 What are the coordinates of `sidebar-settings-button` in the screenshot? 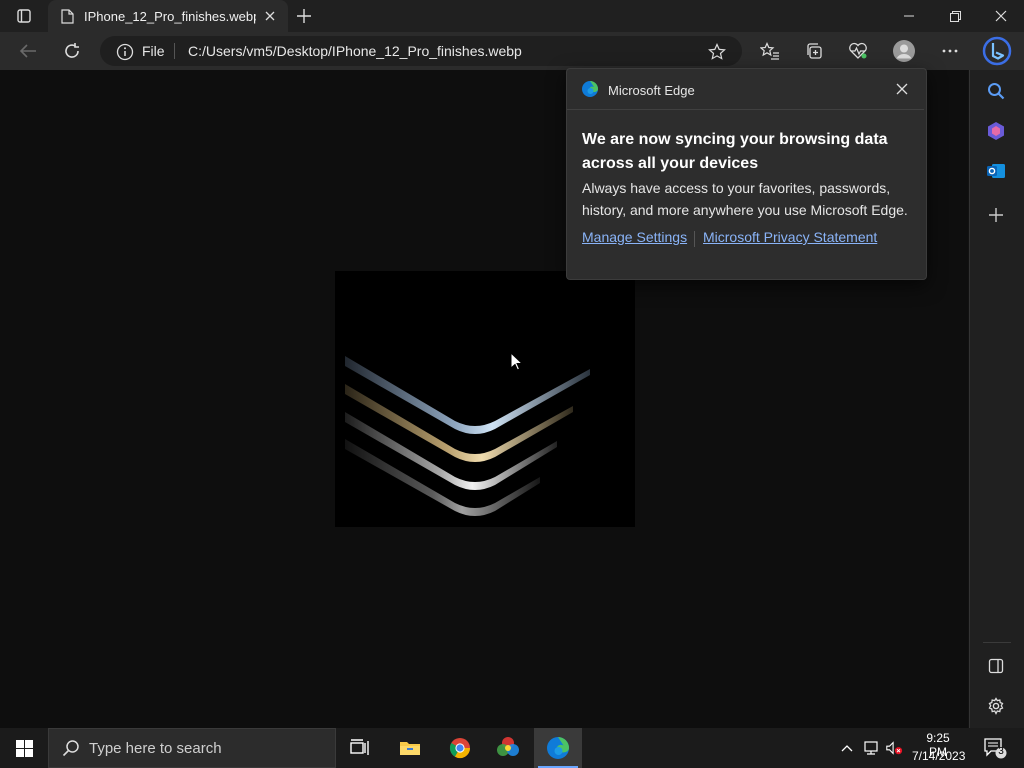 It's located at (996, 706).